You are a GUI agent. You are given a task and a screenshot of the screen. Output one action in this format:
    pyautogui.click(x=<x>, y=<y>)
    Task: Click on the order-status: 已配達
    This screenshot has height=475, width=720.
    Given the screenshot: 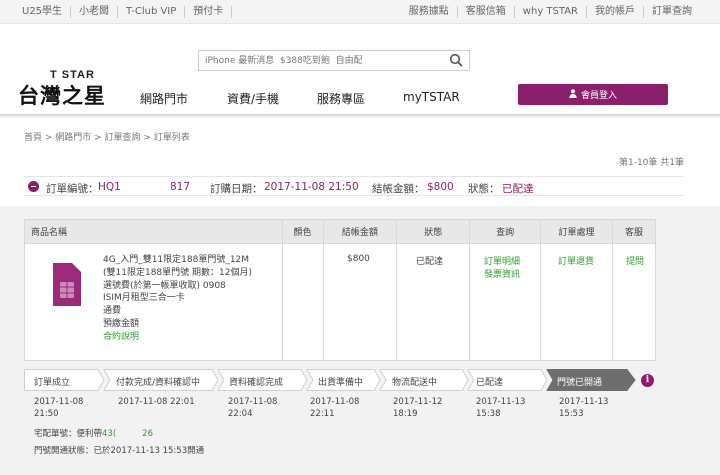 What is the action you would take?
    pyautogui.click(x=518, y=189)
    